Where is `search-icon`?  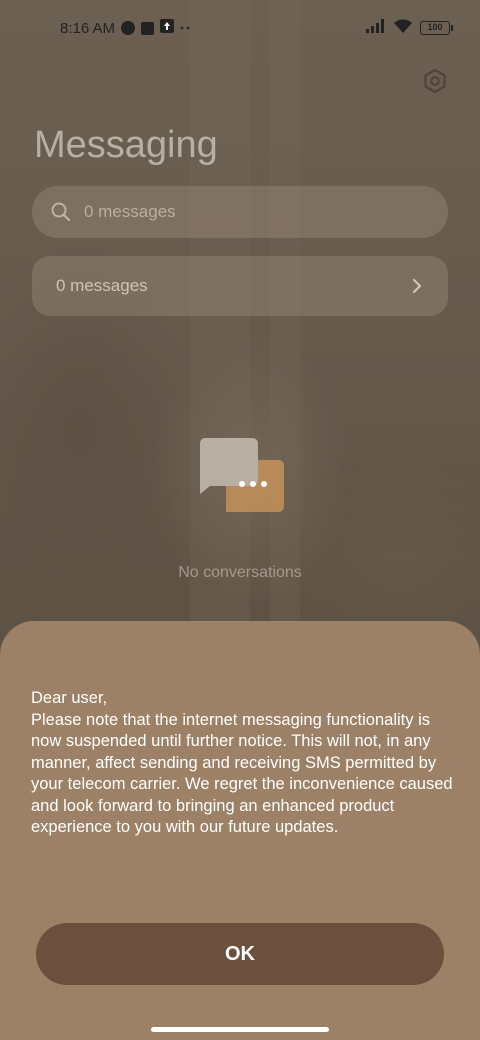 search-icon is located at coordinates (61, 212).